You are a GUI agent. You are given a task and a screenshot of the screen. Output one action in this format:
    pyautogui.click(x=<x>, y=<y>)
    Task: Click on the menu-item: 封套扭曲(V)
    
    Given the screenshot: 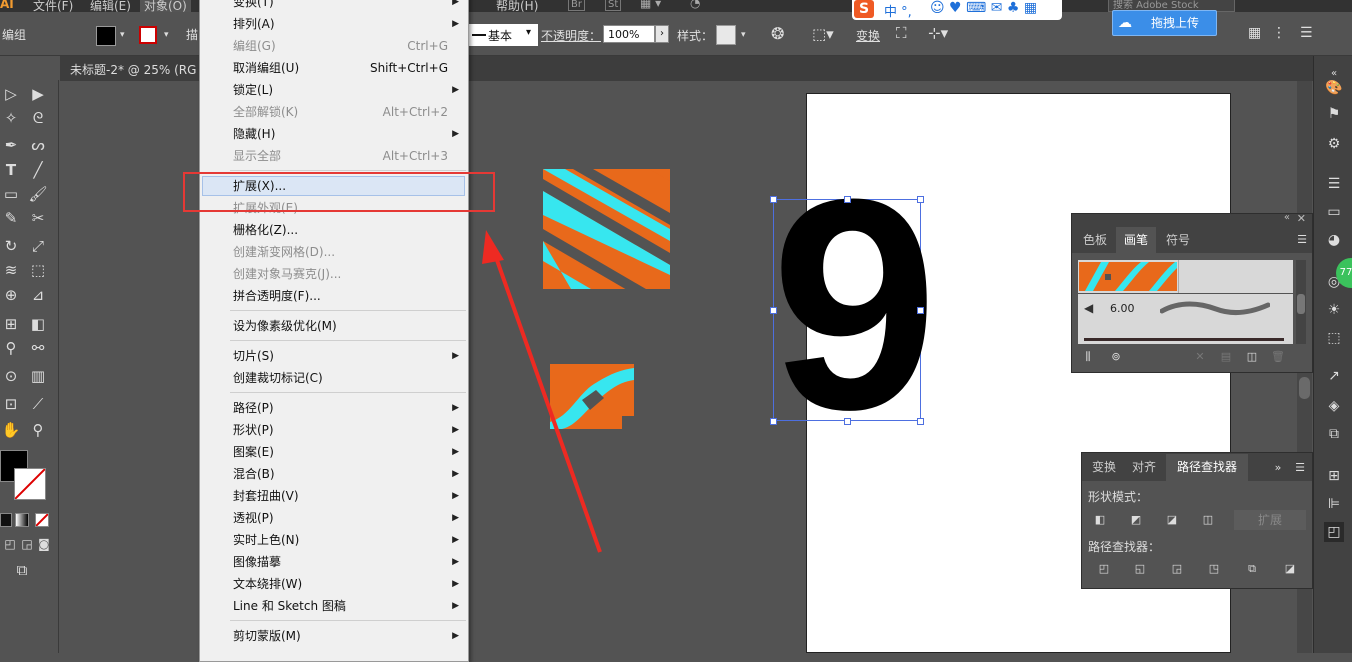 What is the action you would take?
    pyautogui.click(x=266, y=496)
    